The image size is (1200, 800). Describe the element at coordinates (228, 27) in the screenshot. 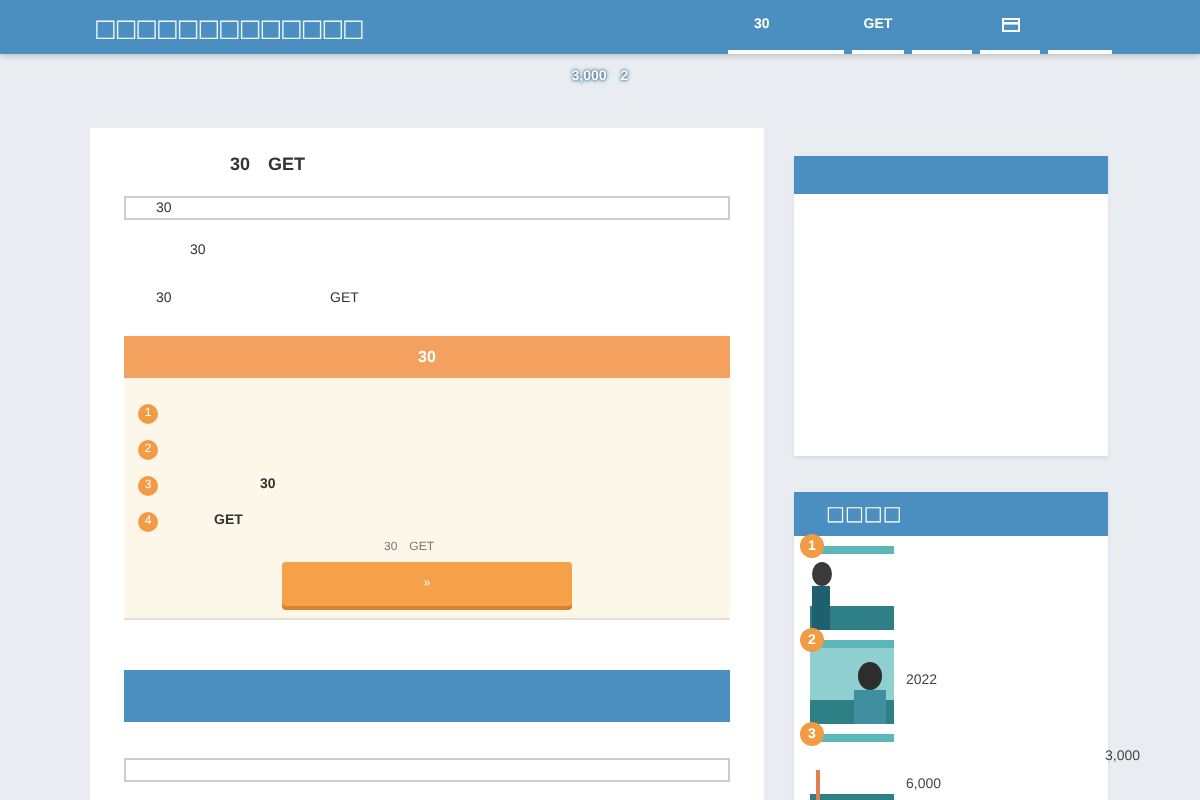

I see `site-title: □□□□□□□□□□□□□` at that location.